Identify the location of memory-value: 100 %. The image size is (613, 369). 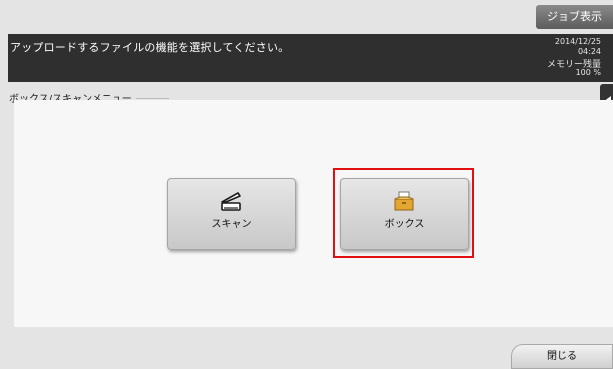
(588, 72).